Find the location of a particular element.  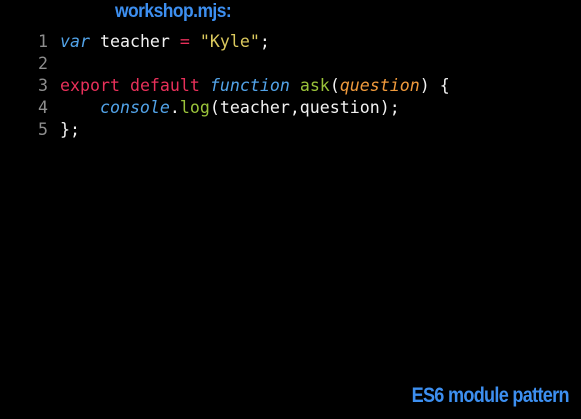

code-line-5: 5}; is located at coordinates (244, 130).